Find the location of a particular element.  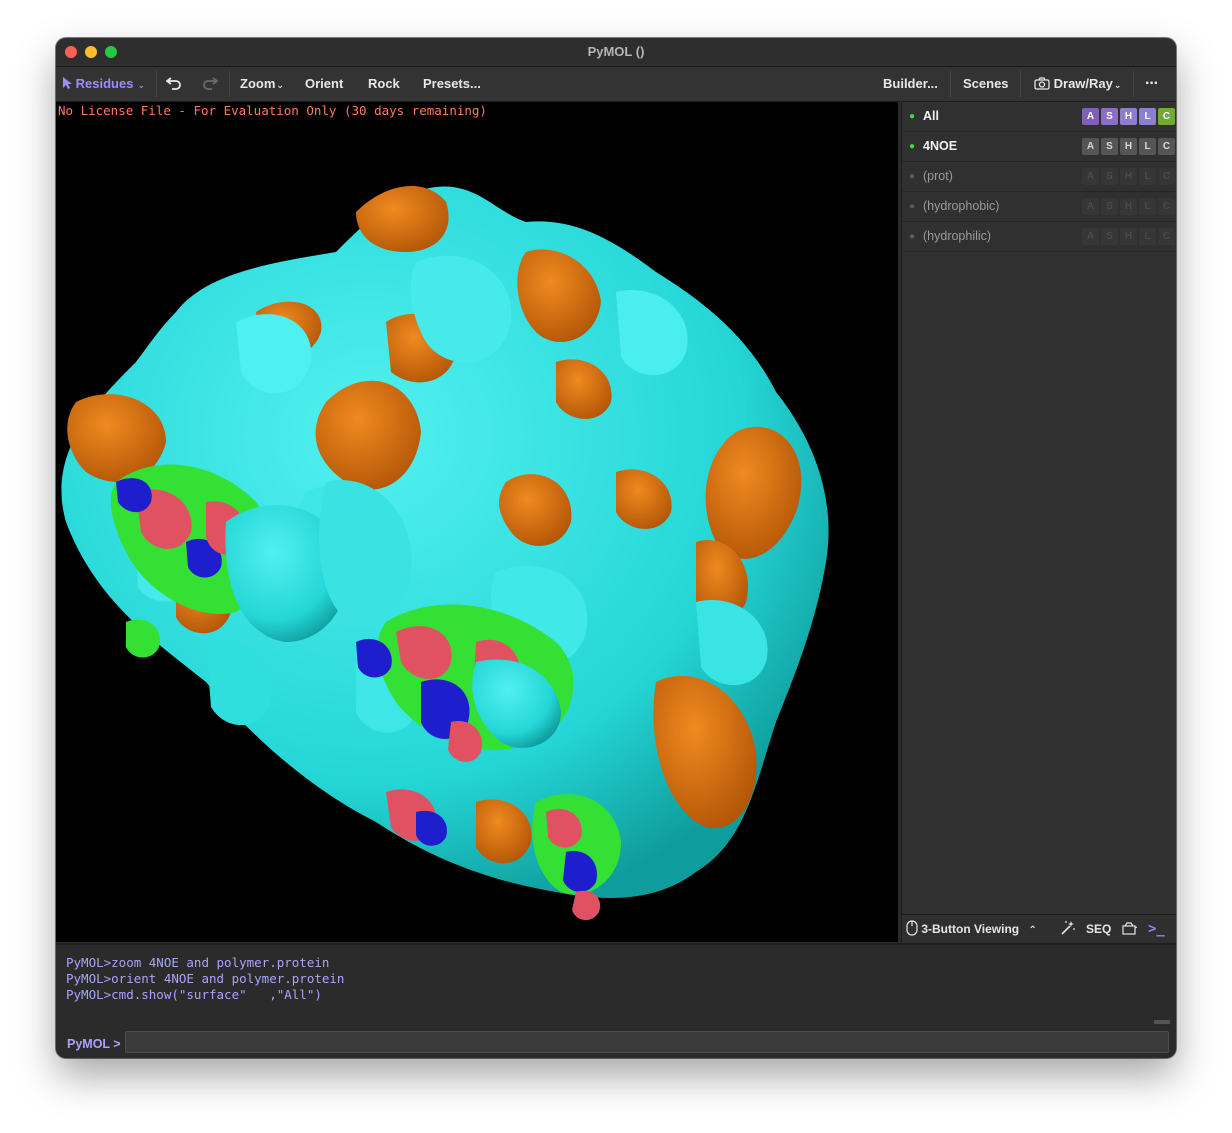

command-prompt-label: PyMOL > is located at coordinates (94, 1044).